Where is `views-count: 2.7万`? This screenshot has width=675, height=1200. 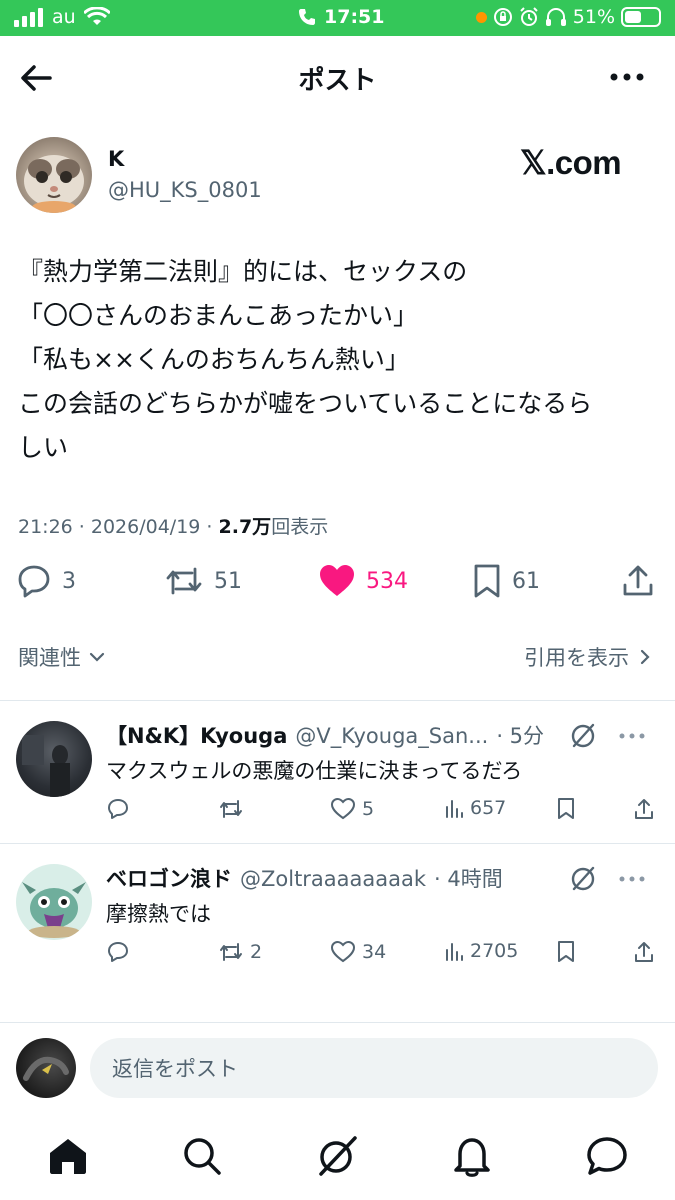
views-count: 2.7万 is located at coordinates (245, 527).